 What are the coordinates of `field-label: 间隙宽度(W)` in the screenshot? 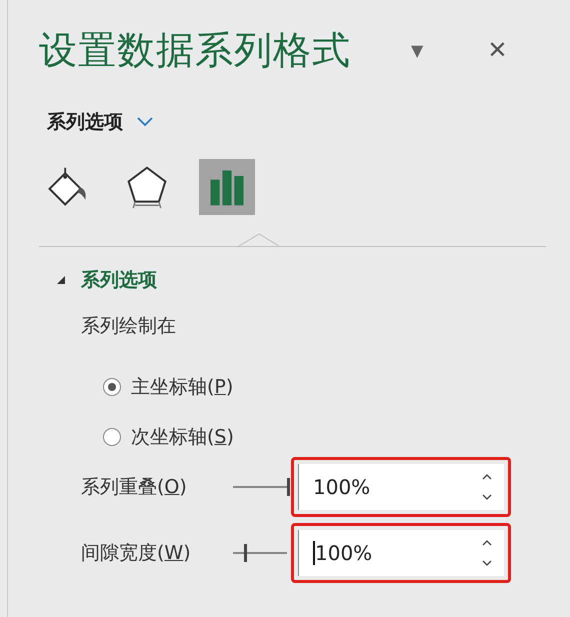 It's located at (136, 553).